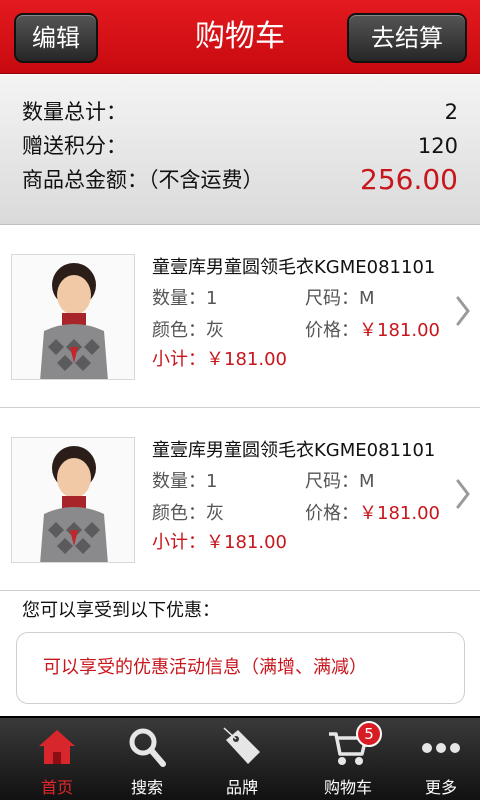 This screenshot has height=800, width=480. Describe the element at coordinates (240, 146) in the screenshot. I see `points-row: 赠送积分： 120` at that location.